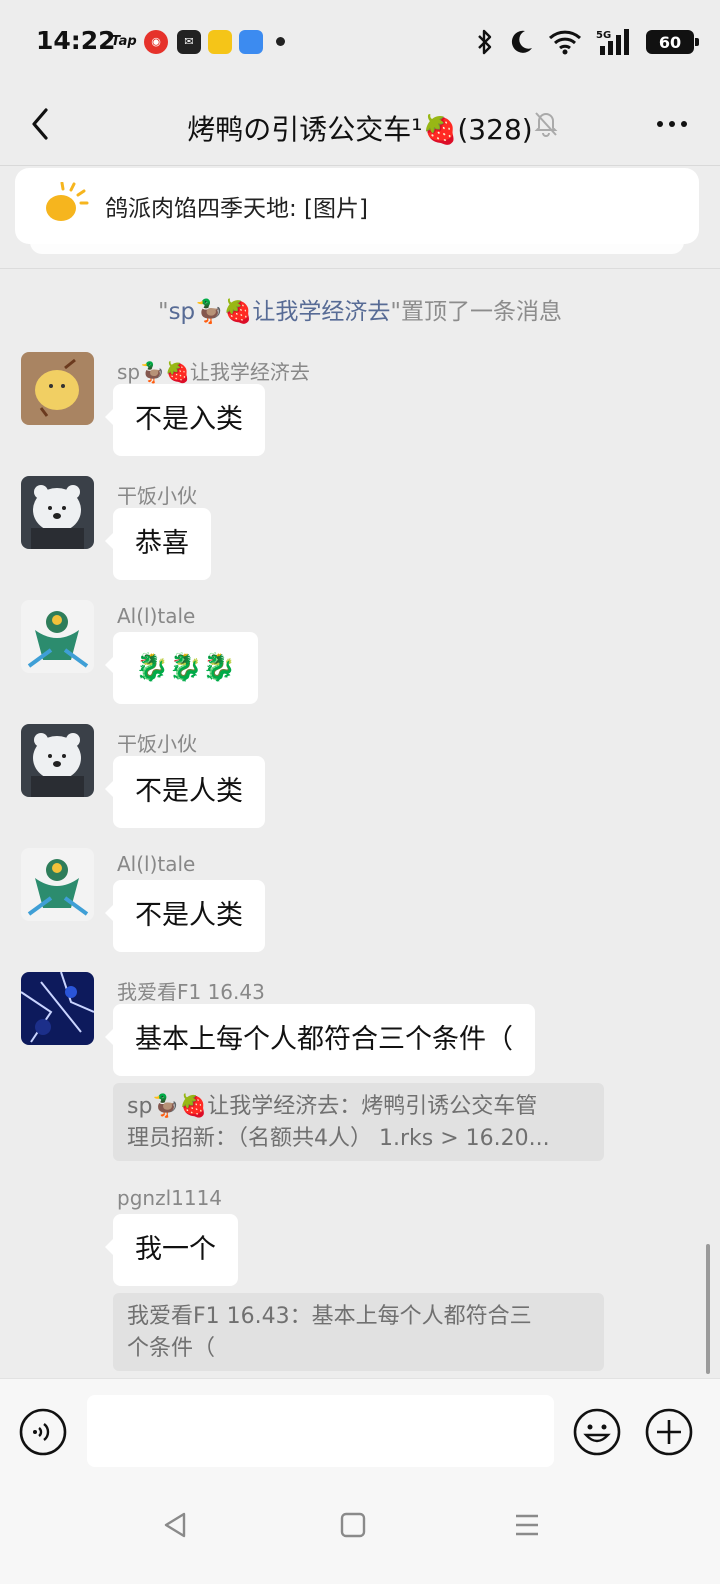 The height and width of the screenshot is (1584, 720). I want to click on system-notice: "sp🦆🍓让我学经济去"置顶了一条消息, so click(360, 309).